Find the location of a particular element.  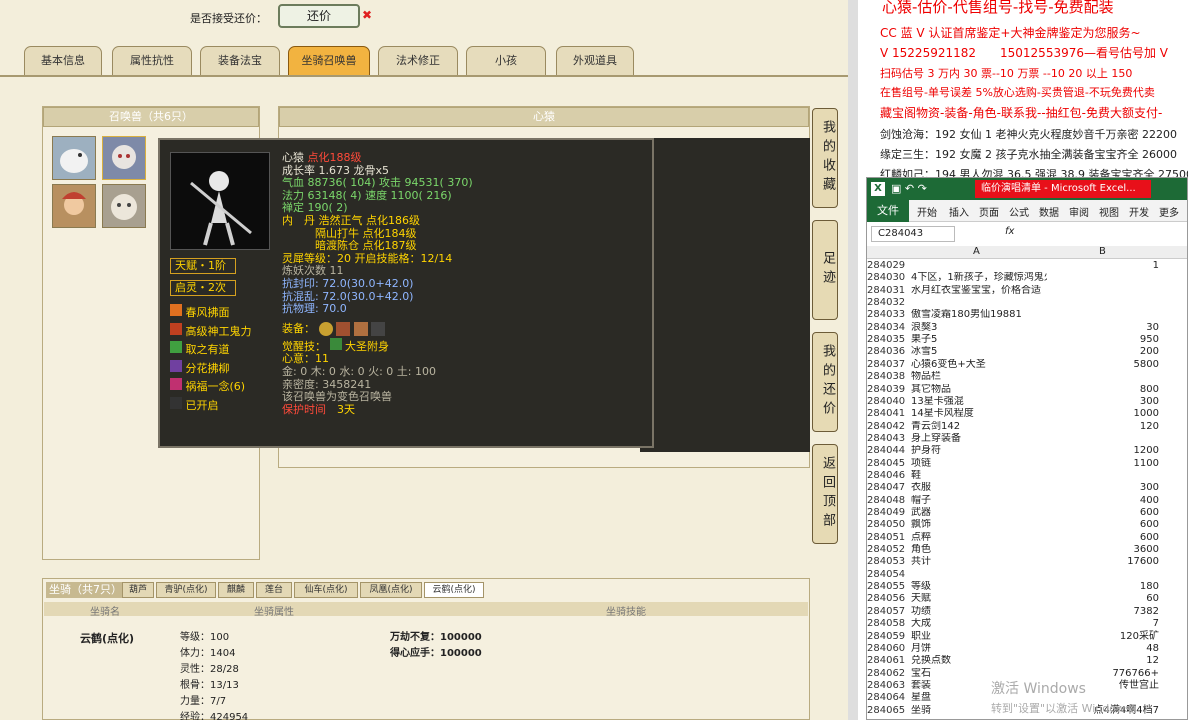

table-cell: 青云剑142 is located at coordinates (979, 427).